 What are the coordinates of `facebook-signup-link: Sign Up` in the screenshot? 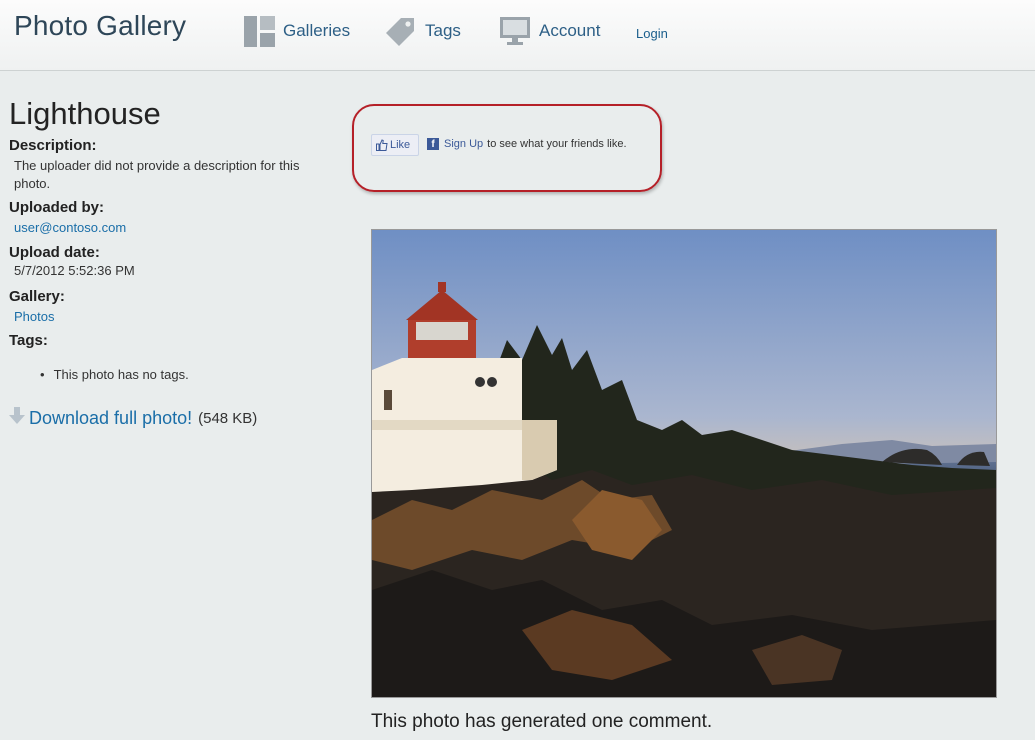 It's located at (463, 144).